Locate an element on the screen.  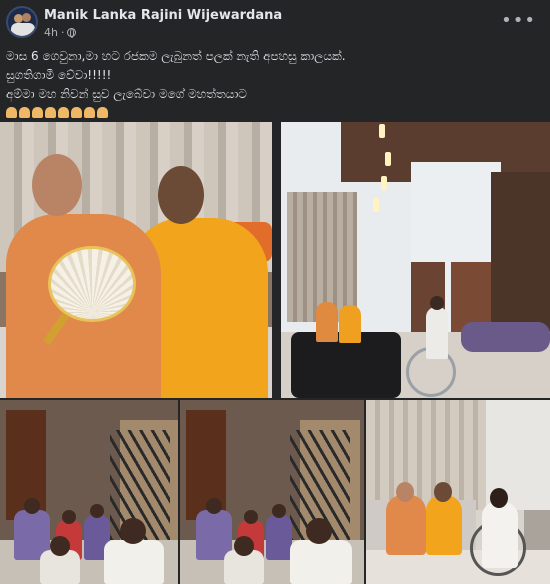
post-text-line-3: අම්මා මහ නිවන් සුව ලැබේවා මගේ මහත්තයාට is located at coordinates (126, 94).